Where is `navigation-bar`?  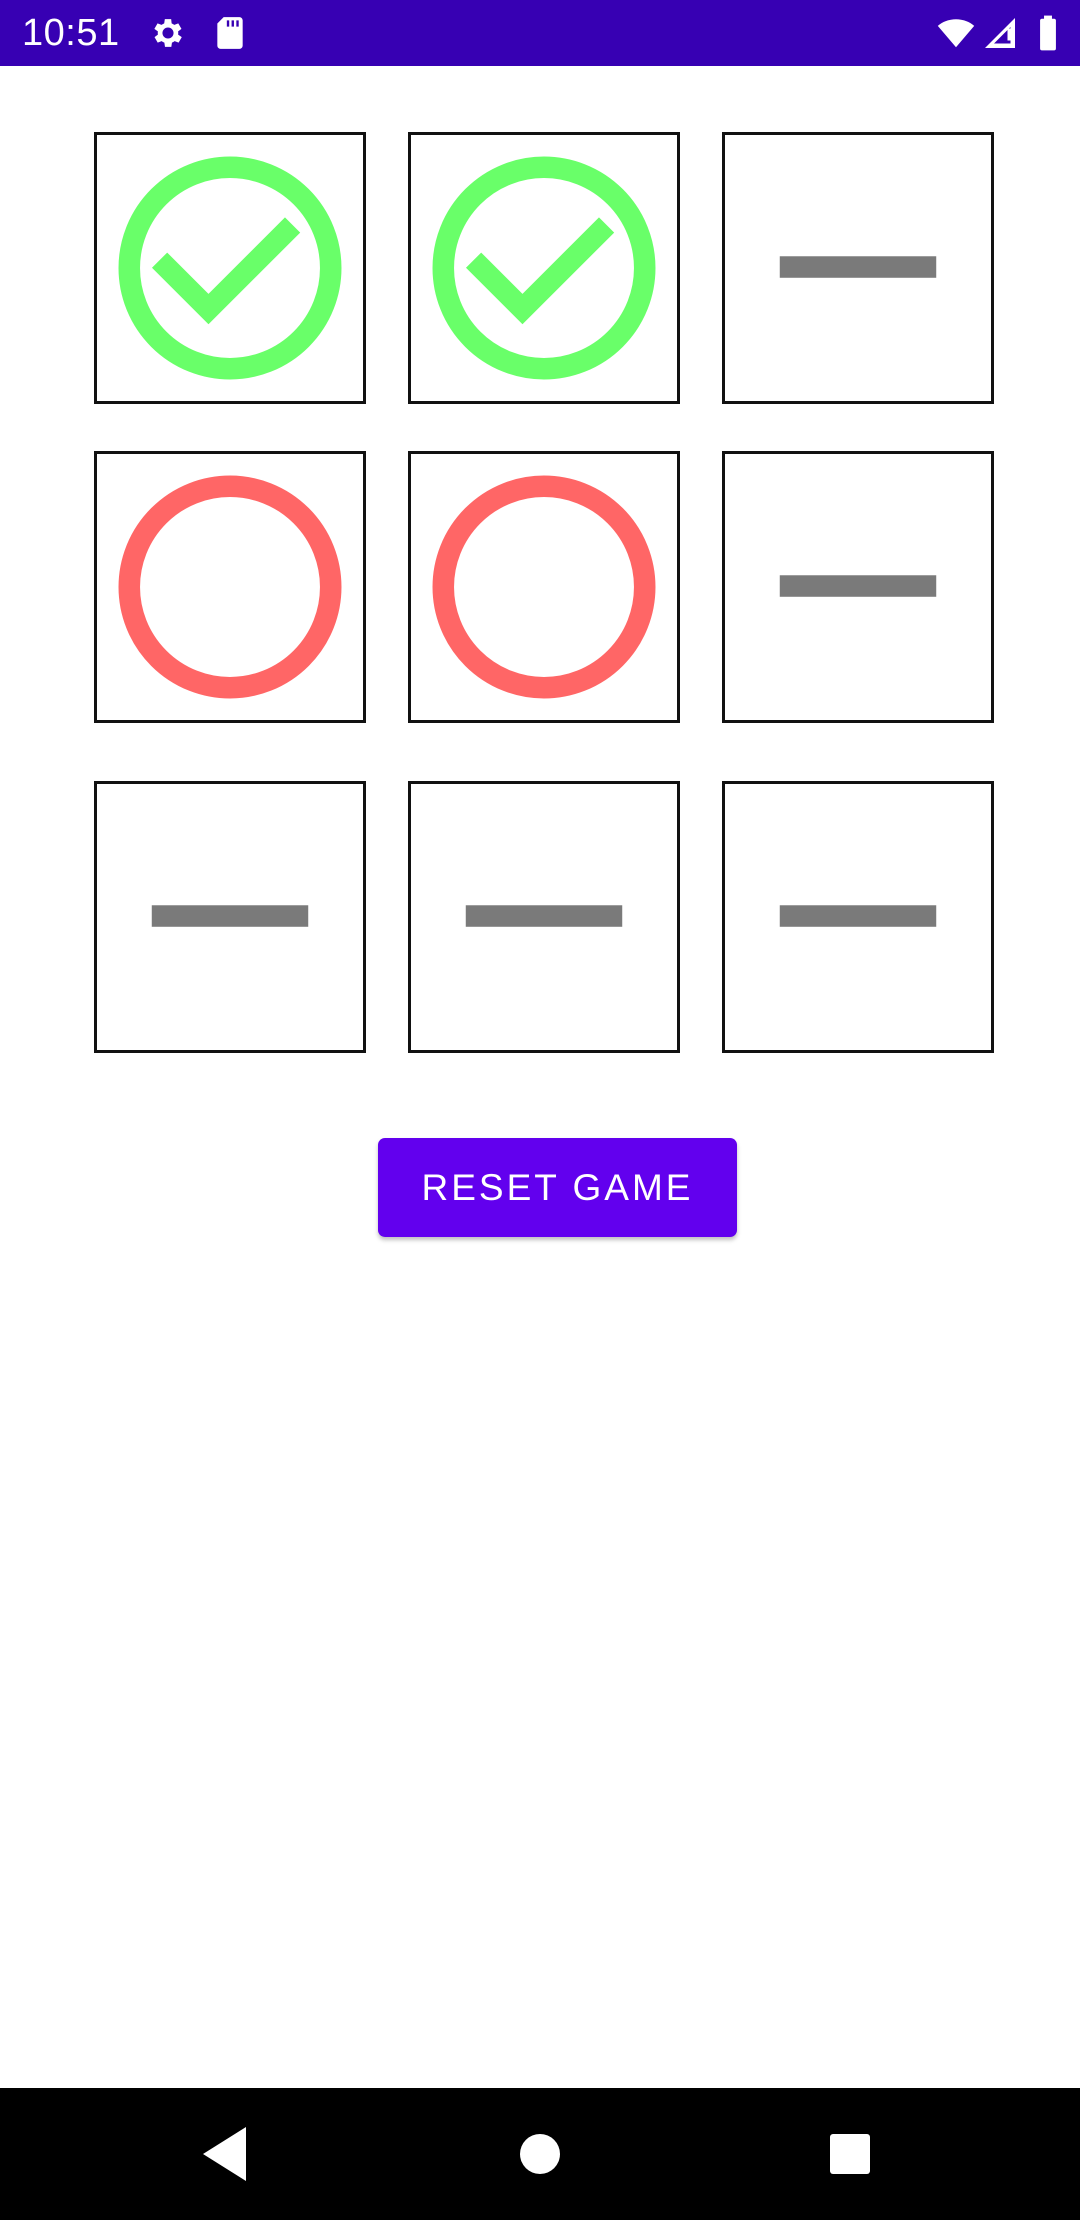 navigation-bar is located at coordinates (540, 2154).